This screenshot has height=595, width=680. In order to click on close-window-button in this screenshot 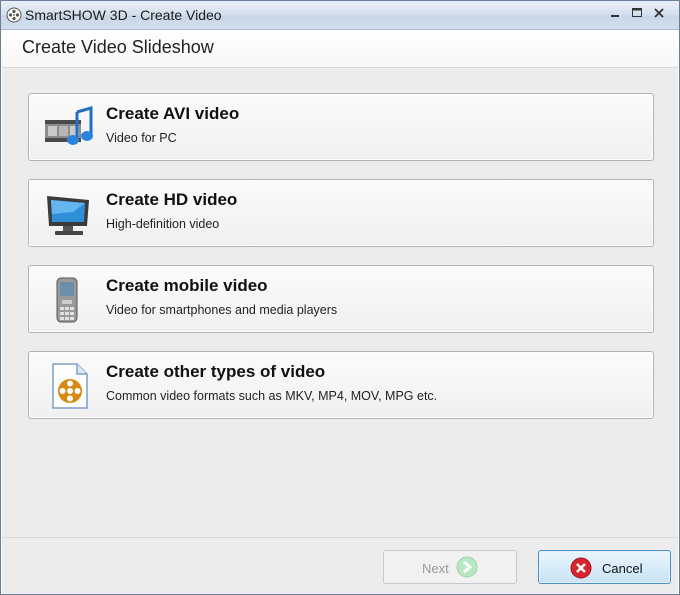, I will do `click(659, 13)`.